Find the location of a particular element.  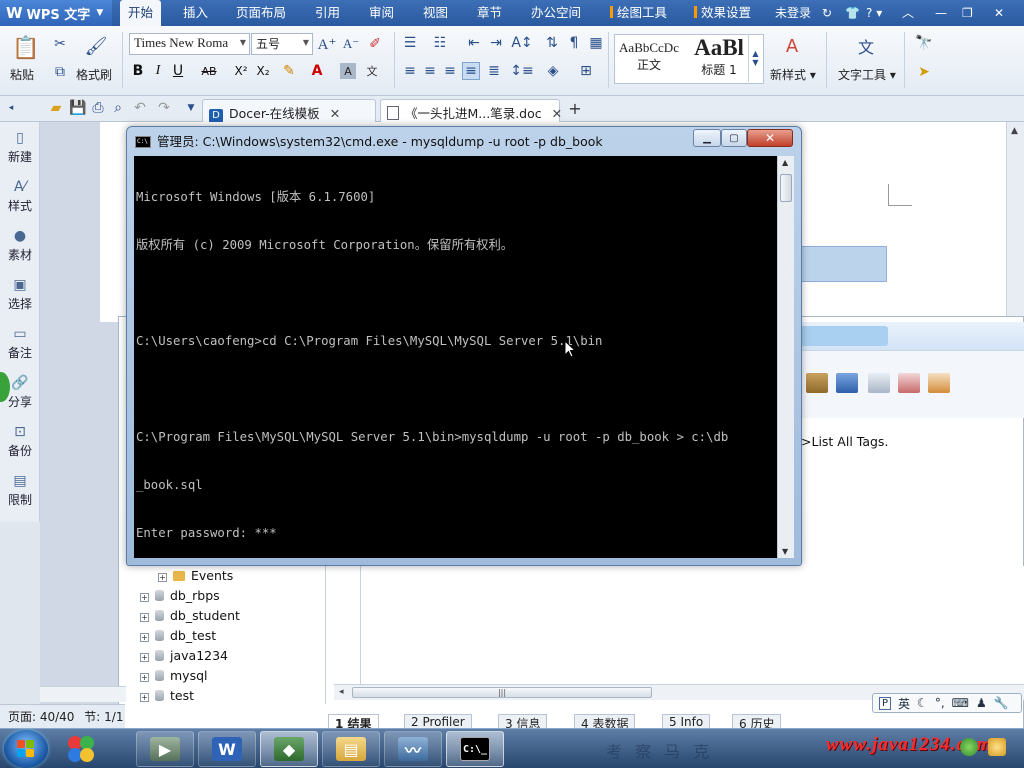

restore-icon: ❐ is located at coordinates (967, 13).